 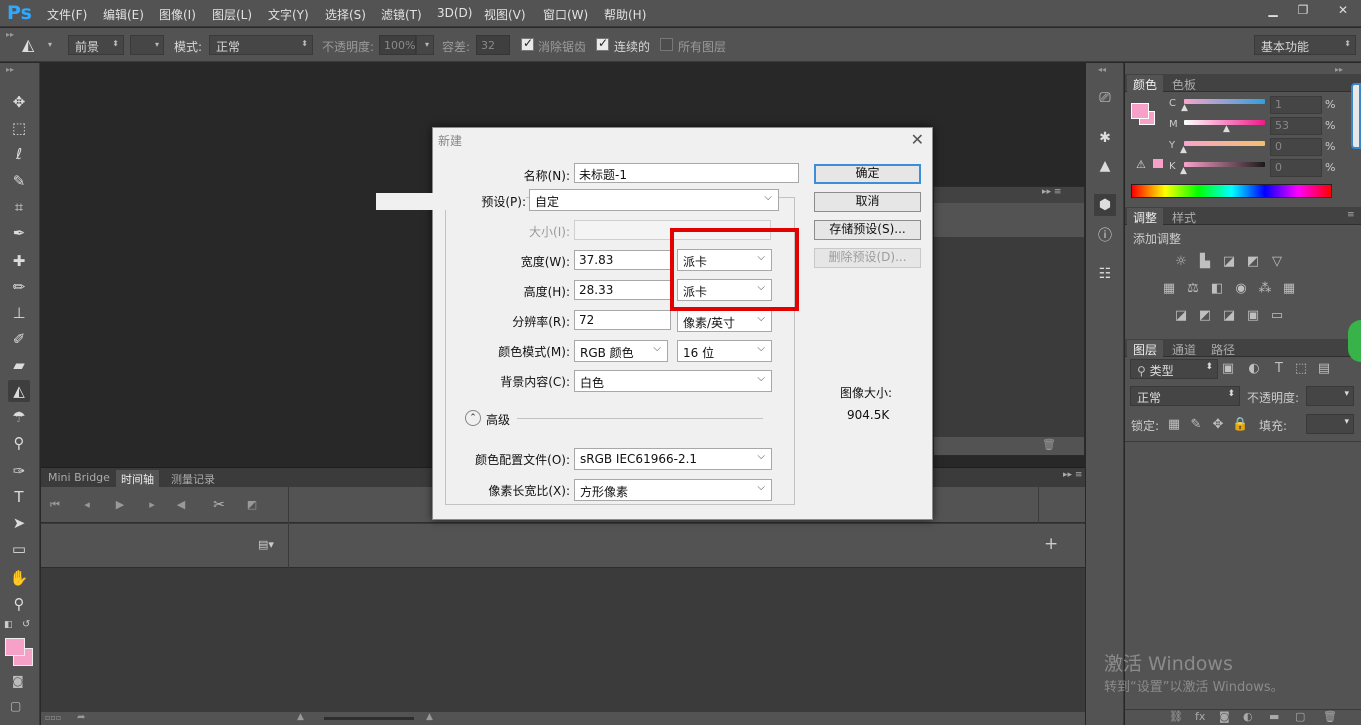 What do you see at coordinates (96, 45) in the screenshot?
I see `fill-source-select: 前景 ⬍` at bounding box center [96, 45].